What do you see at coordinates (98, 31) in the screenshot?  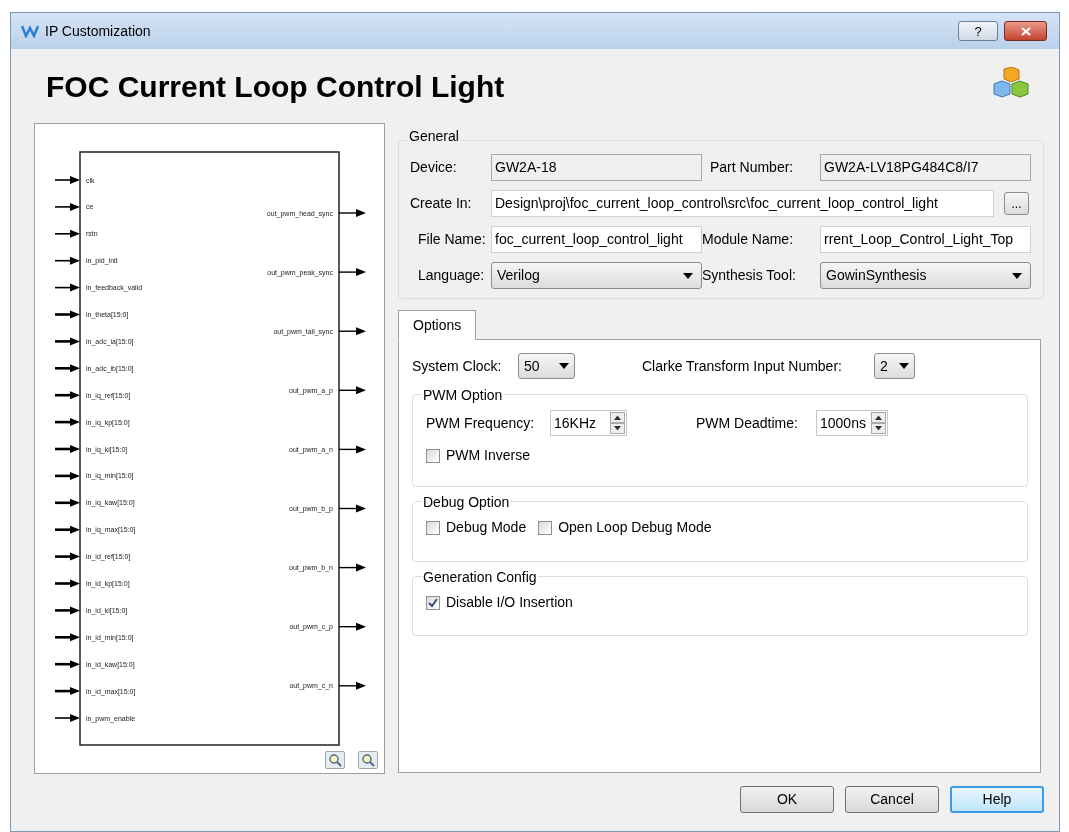 I see `window-title: IP Customization` at bounding box center [98, 31].